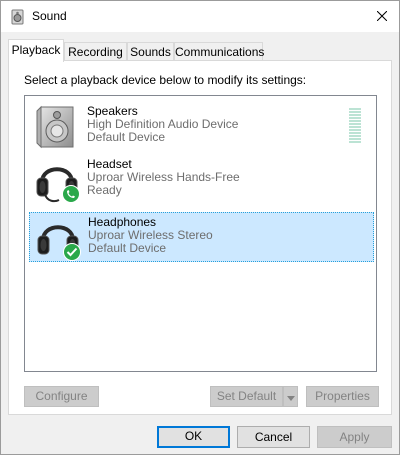 The height and width of the screenshot is (455, 400). Describe the element at coordinates (193, 437) in the screenshot. I see `ok-button: OK` at that location.